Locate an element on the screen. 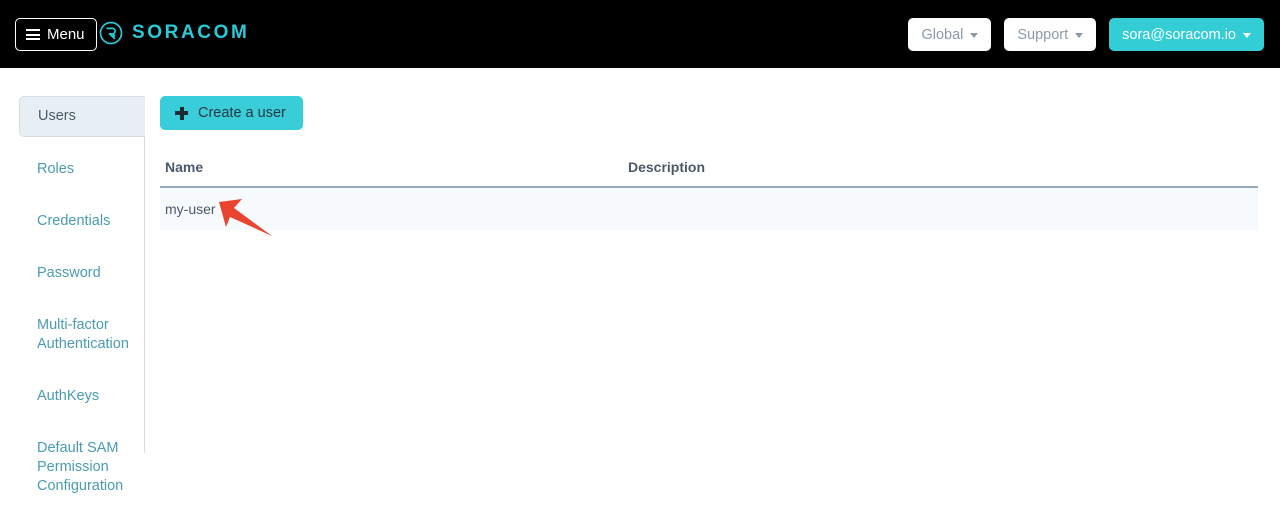  brand-logo: SORACOM is located at coordinates (174, 33).